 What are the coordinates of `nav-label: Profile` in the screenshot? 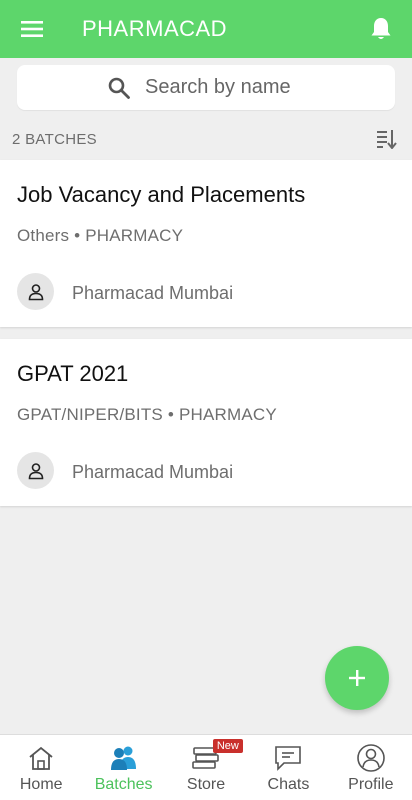 It's located at (371, 784).